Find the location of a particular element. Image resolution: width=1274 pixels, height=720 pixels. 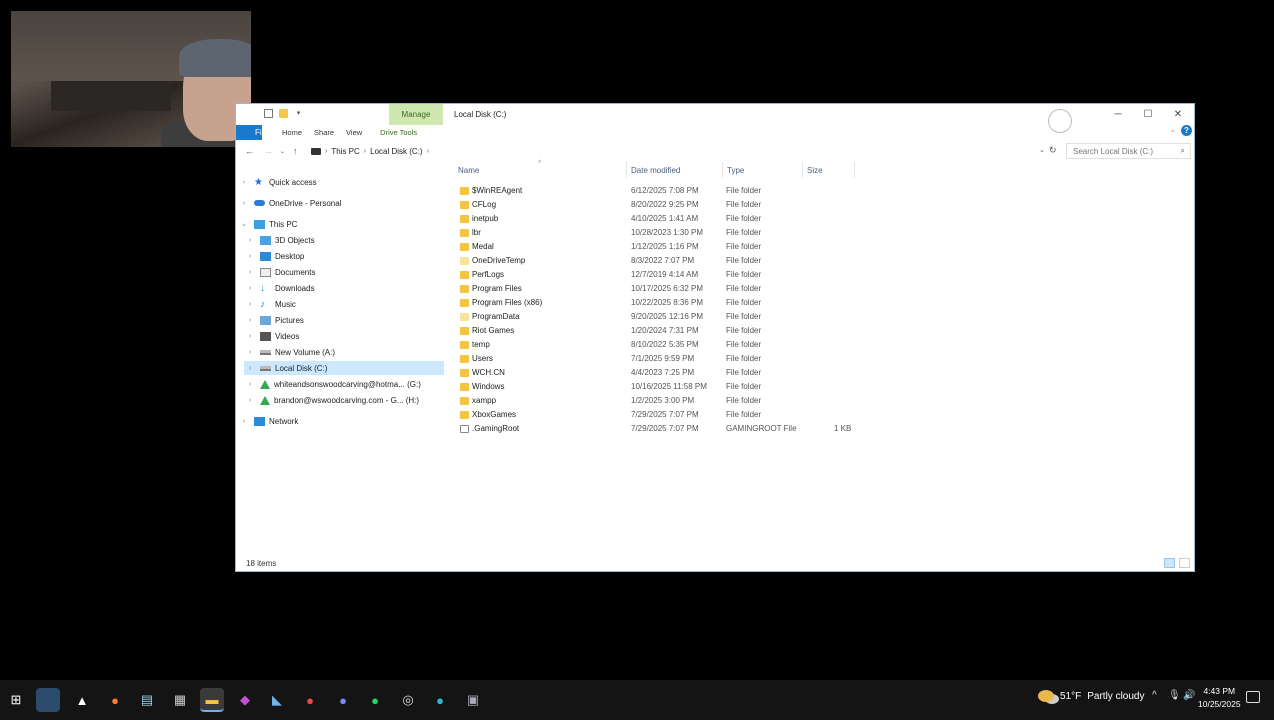

windows-start-icon: ⊞ is located at coordinates (16, 700).